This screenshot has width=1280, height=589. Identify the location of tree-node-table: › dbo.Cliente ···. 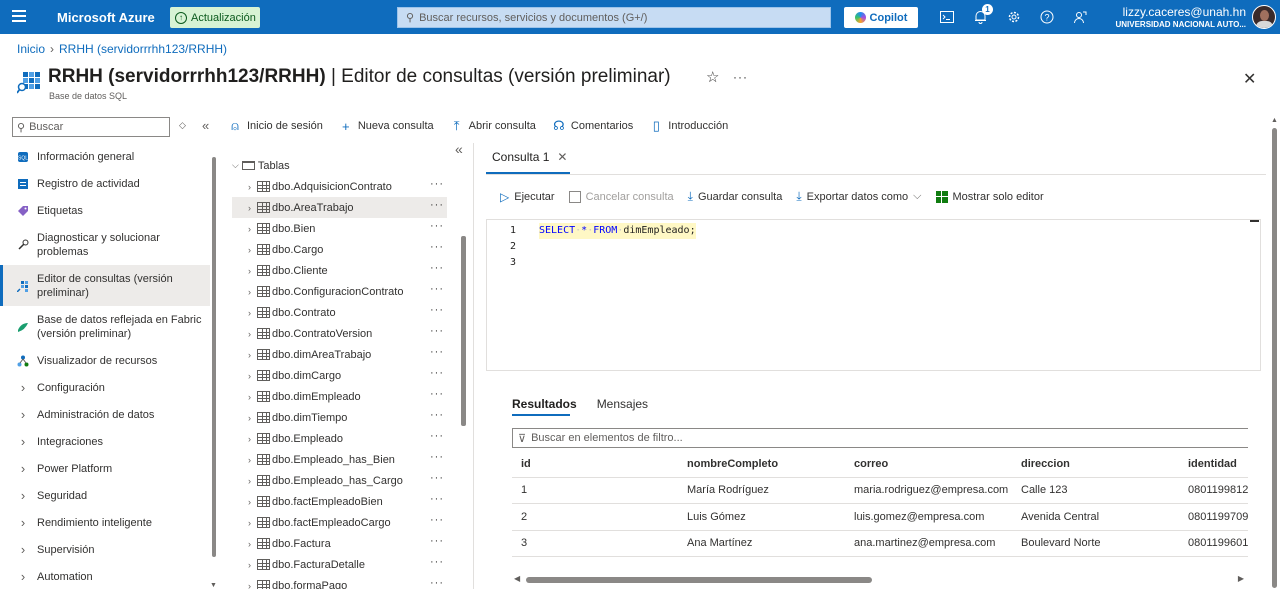
(339, 270).